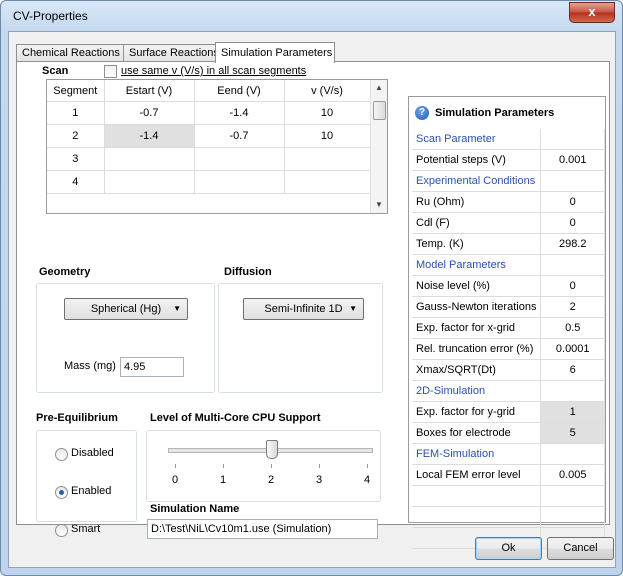 The image size is (623, 576). What do you see at coordinates (327, 91) in the screenshot?
I see `column-header: v (V/s)` at bounding box center [327, 91].